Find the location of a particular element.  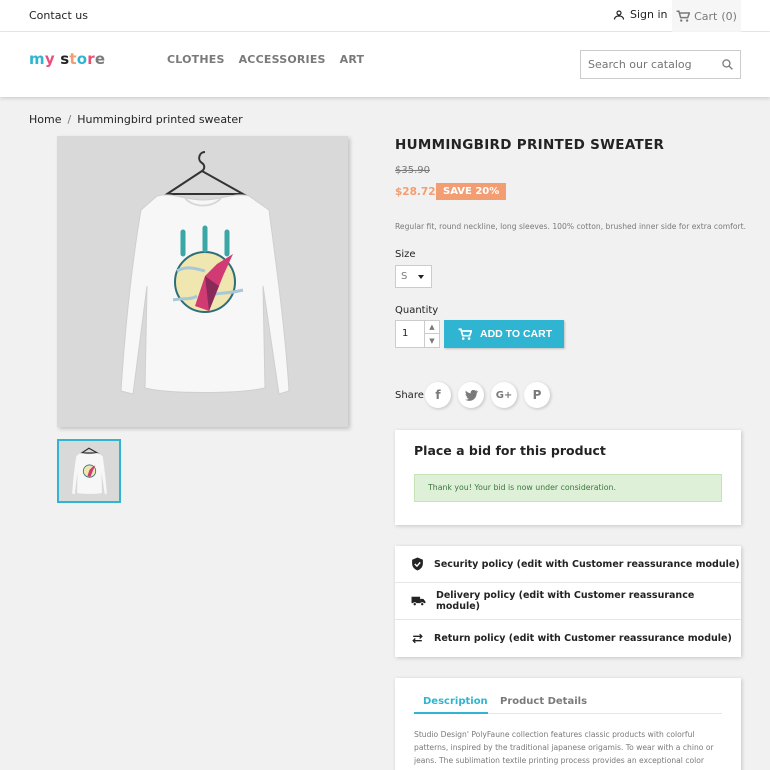

share-label: Share is located at coordinates (409, 395).